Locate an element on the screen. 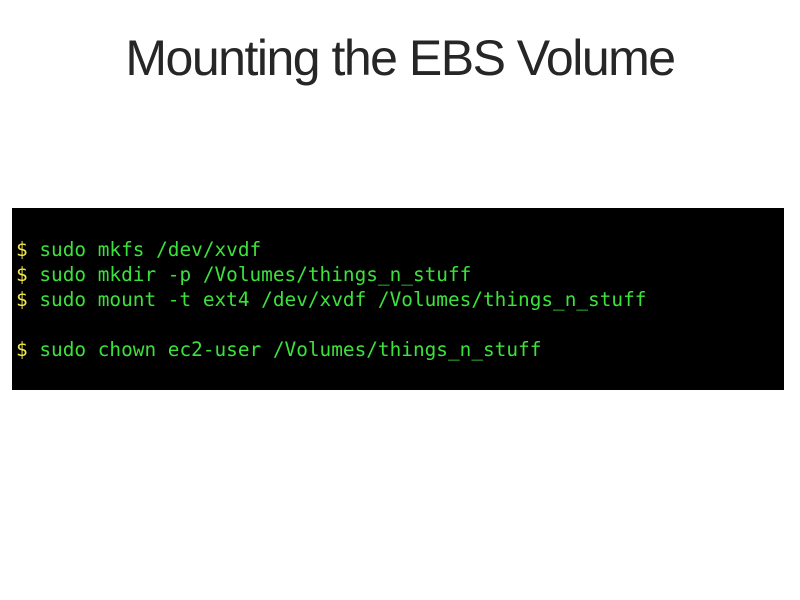 The width and height of the screenshot is (800, 600). command-text: sudo mkdir -p /Volumes/things_n_stuff is located at coordinates (255, 274).